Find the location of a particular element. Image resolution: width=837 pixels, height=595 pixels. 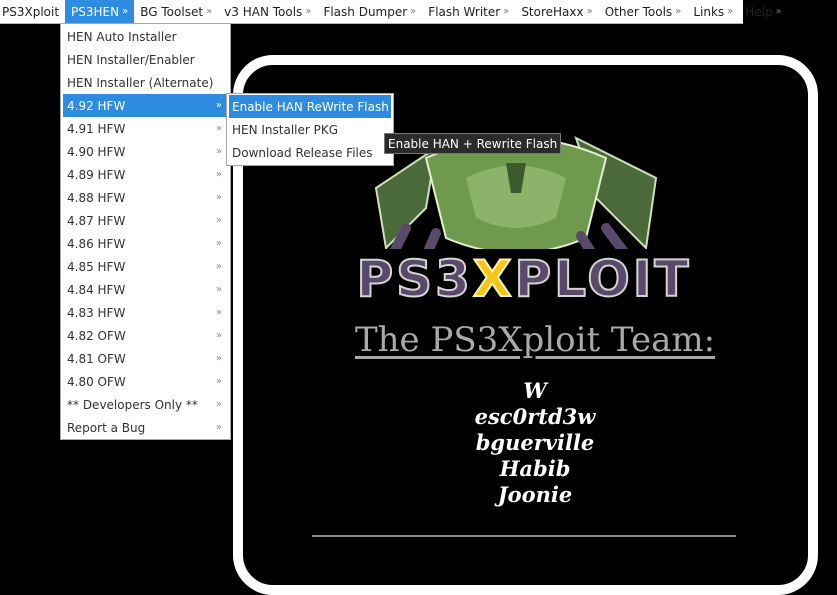

dropdown-item-label: 4.88 HFW is located at coordinates (96, 197).